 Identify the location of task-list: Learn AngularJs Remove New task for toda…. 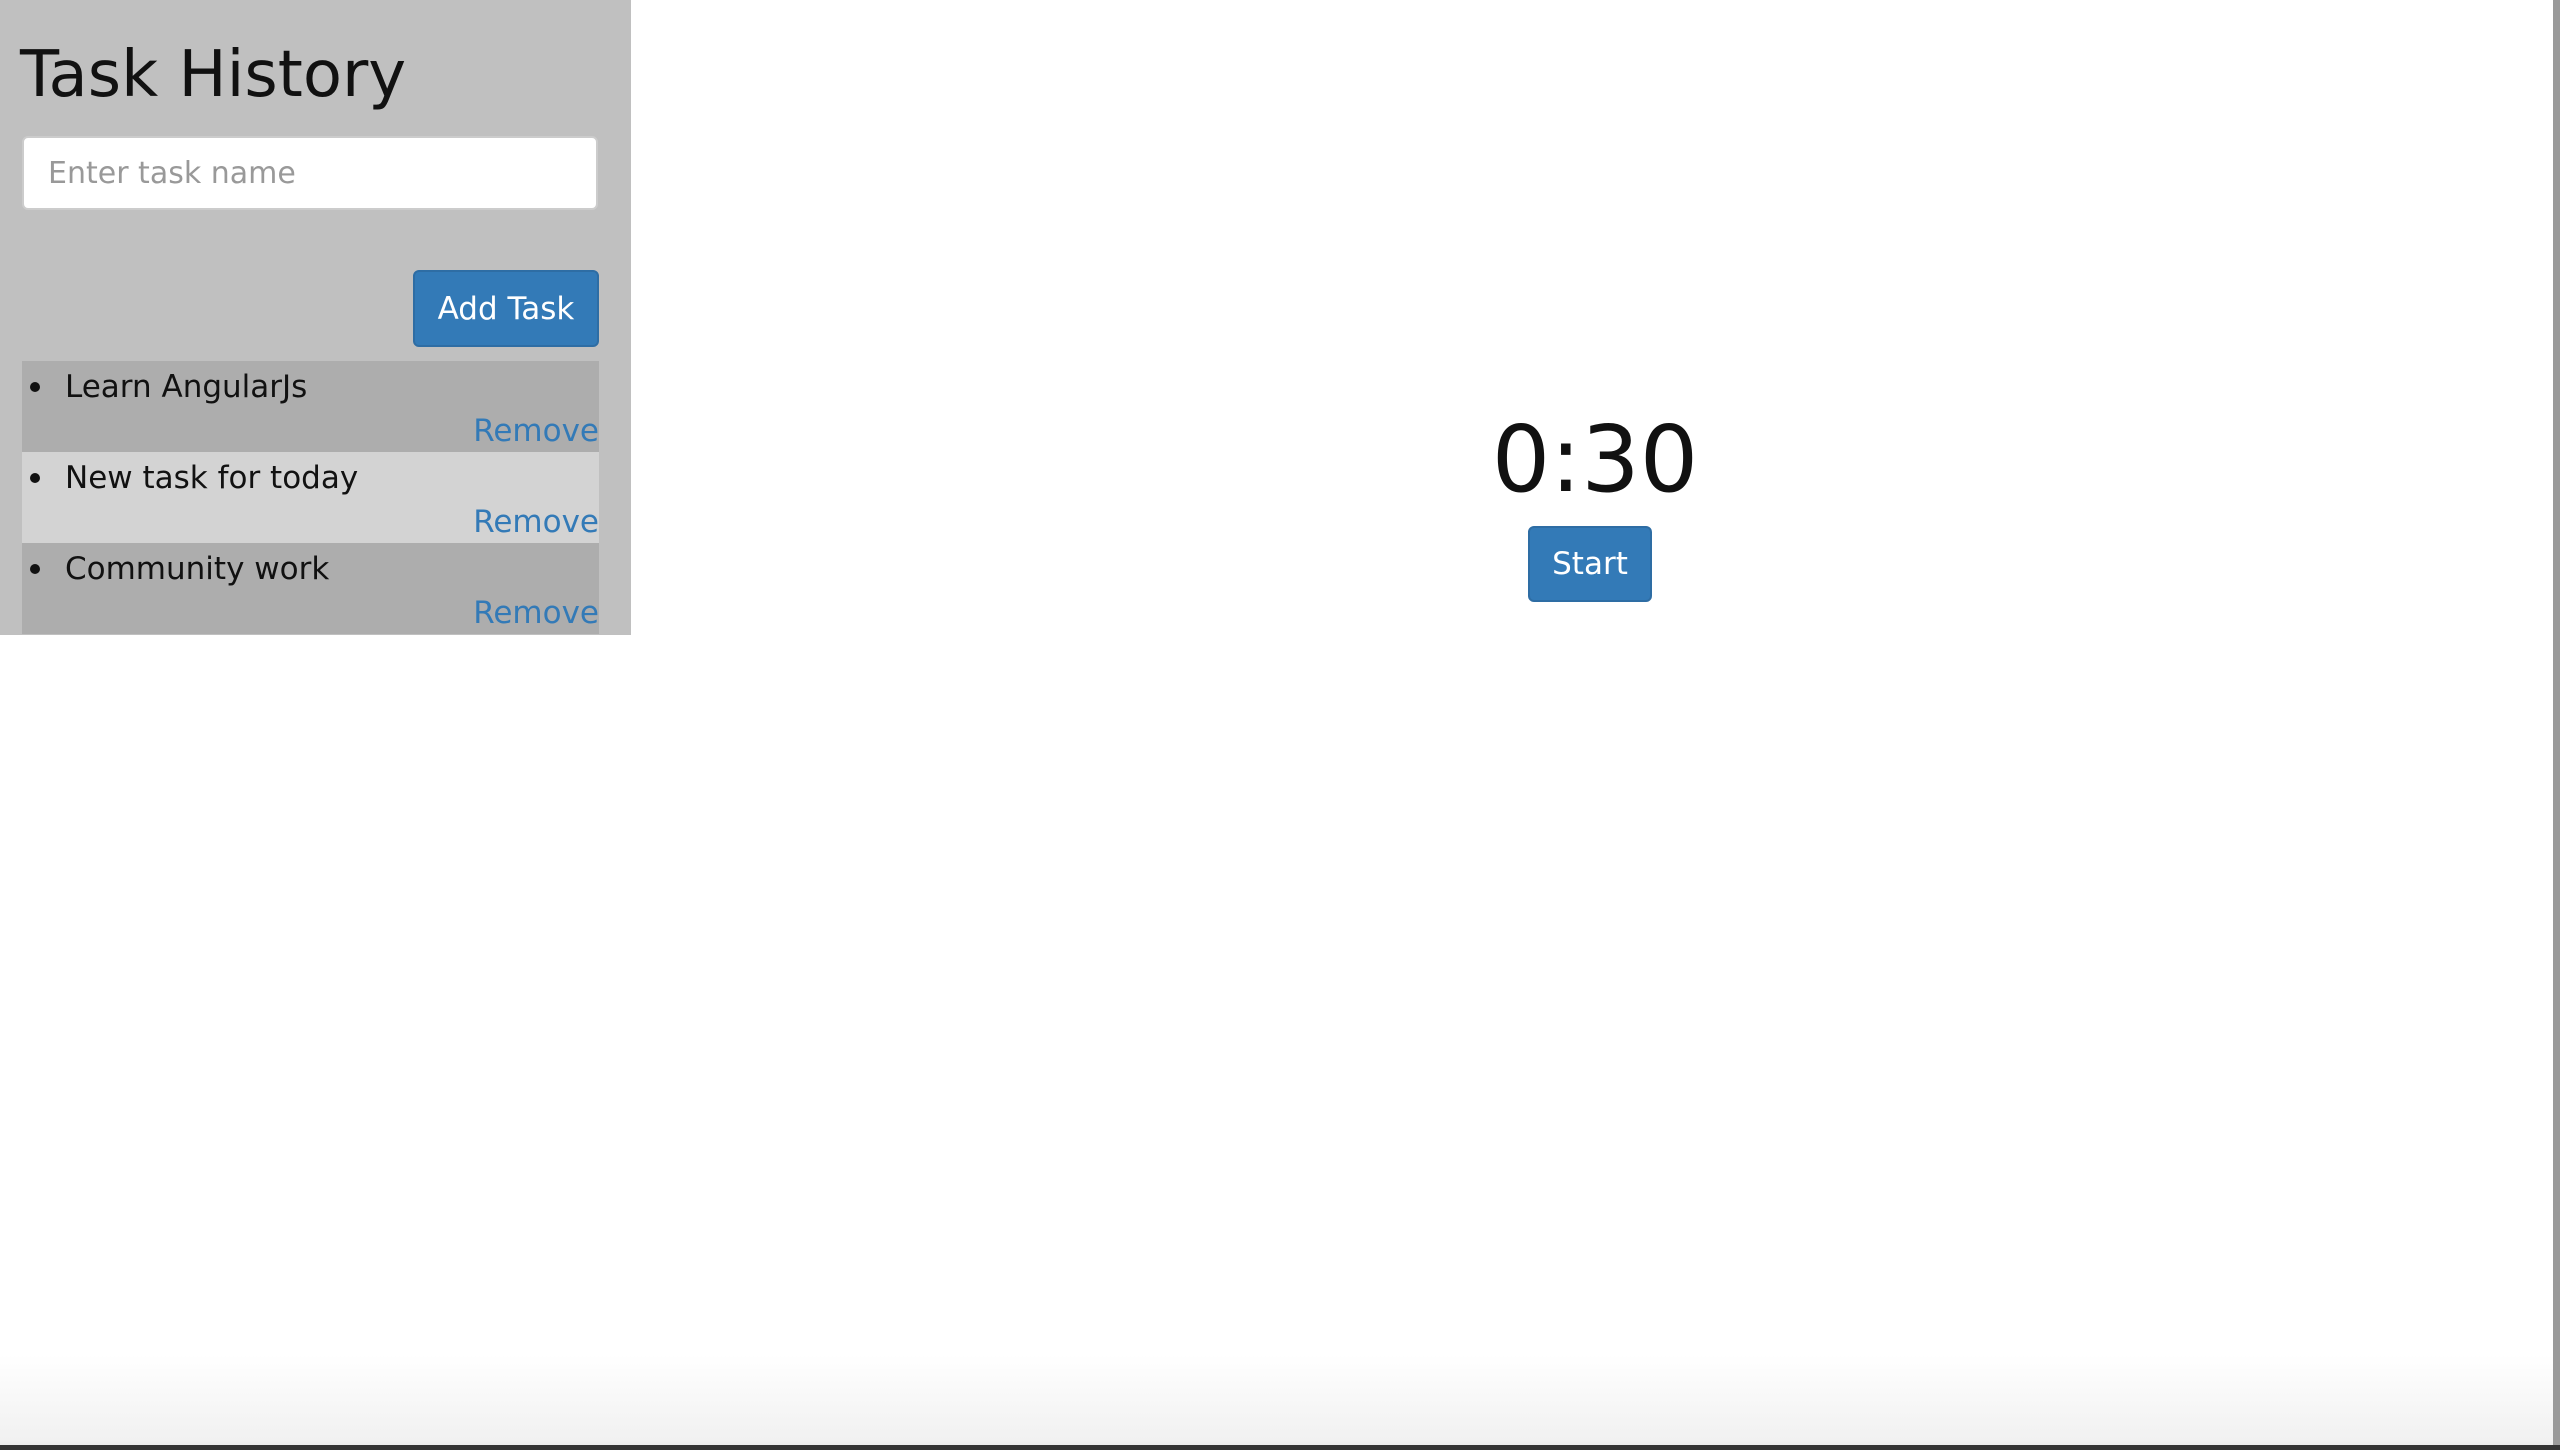
(310, 497).